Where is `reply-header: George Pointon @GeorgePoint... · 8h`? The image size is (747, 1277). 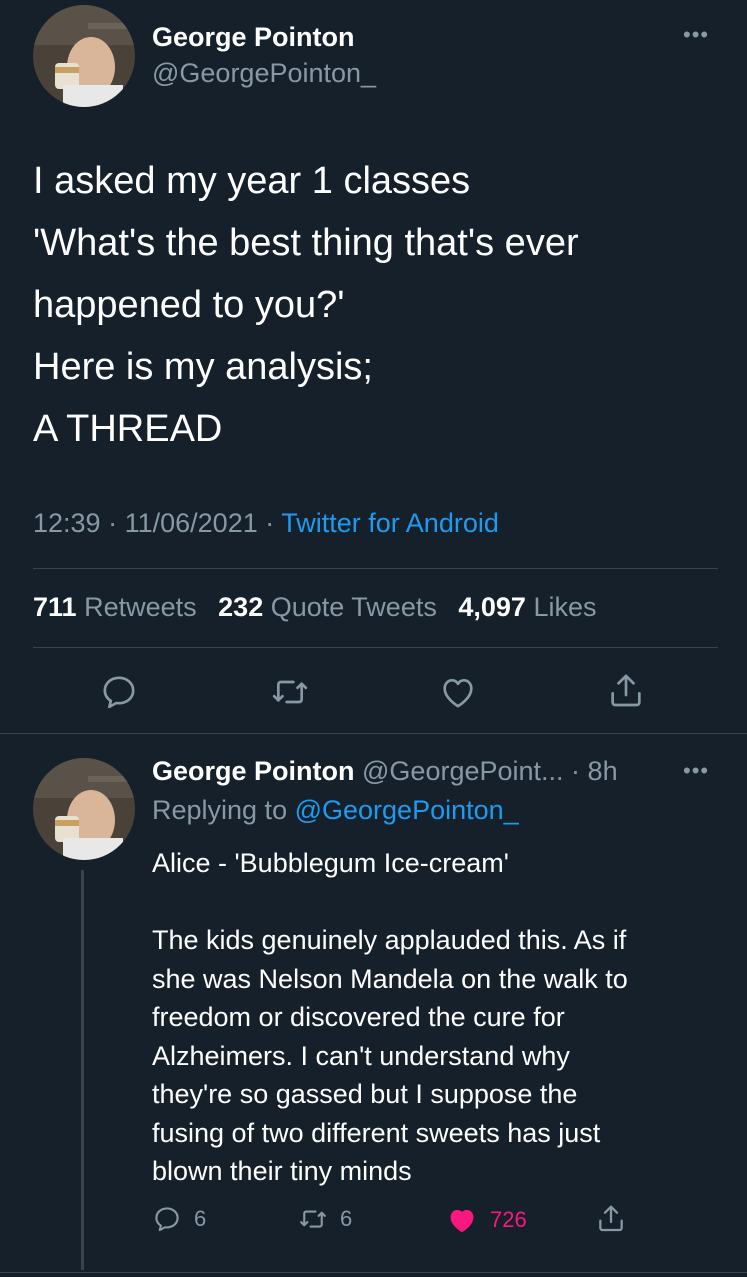
reply-header: George Pointon @GeorgePoint... · 8h is located at coordinates (385, 771).